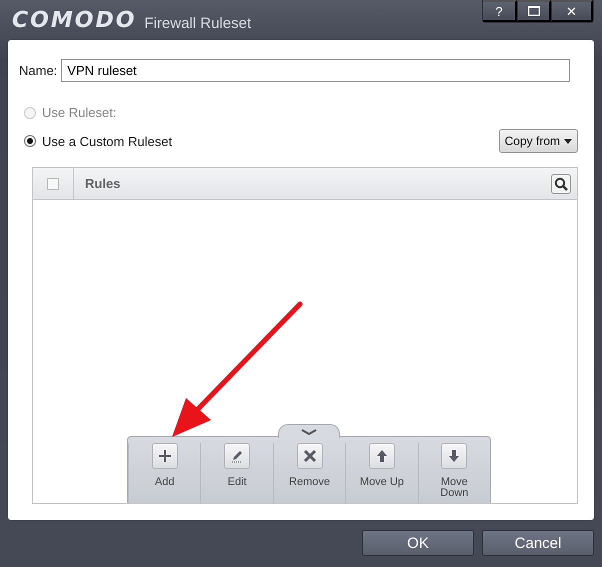 This screenshot has height=567, width=602. I want to click on name-label: Name:, so click(38, 70).